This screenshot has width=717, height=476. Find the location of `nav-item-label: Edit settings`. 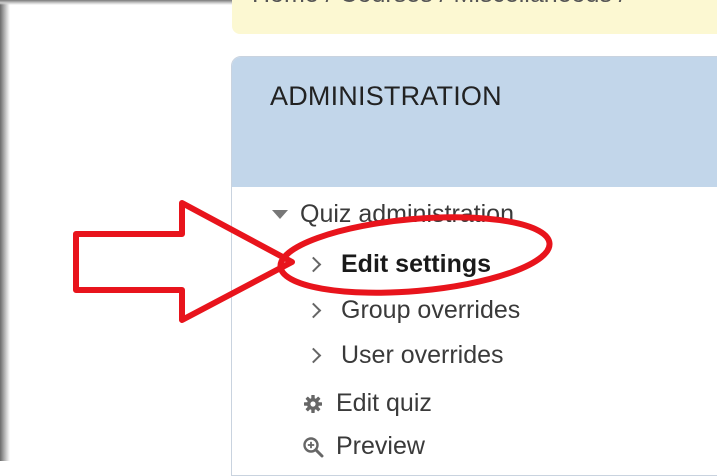

nav-item-label: Edit settings is located at coordinates (416, 264).